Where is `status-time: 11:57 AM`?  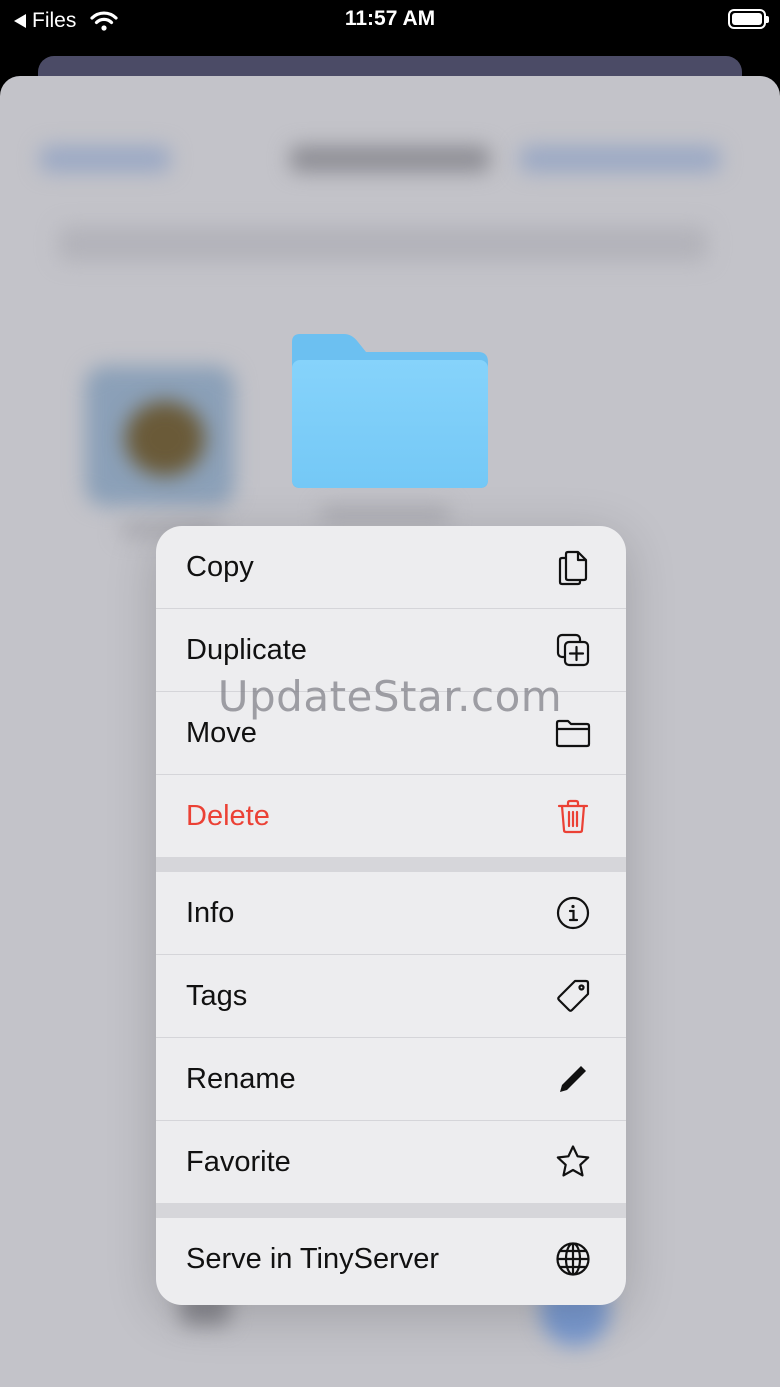 status-time: 11:57 AM is located at coordinates (390, 18).